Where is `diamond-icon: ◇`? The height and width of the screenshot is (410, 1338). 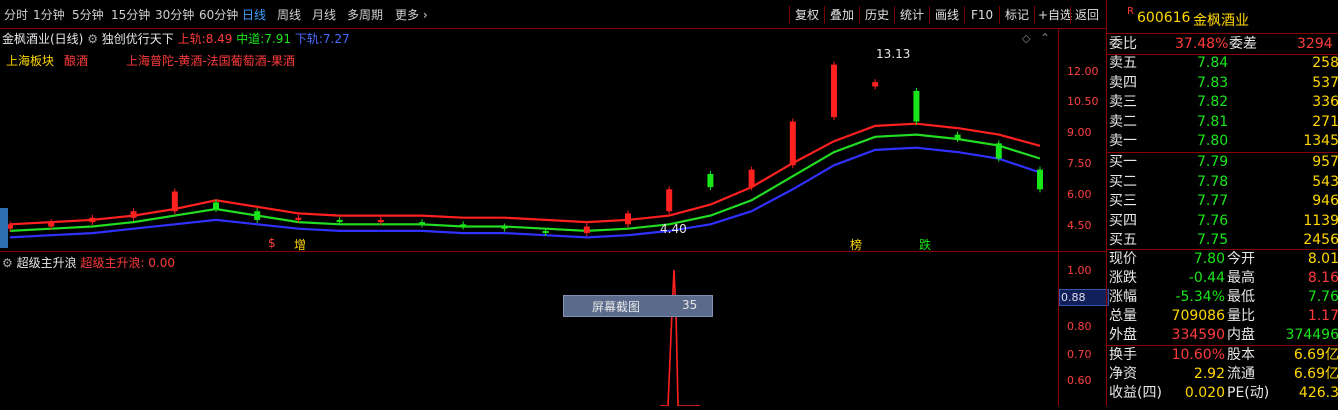 diamond-icon: ◇ is located at coordinates (1026, 38).